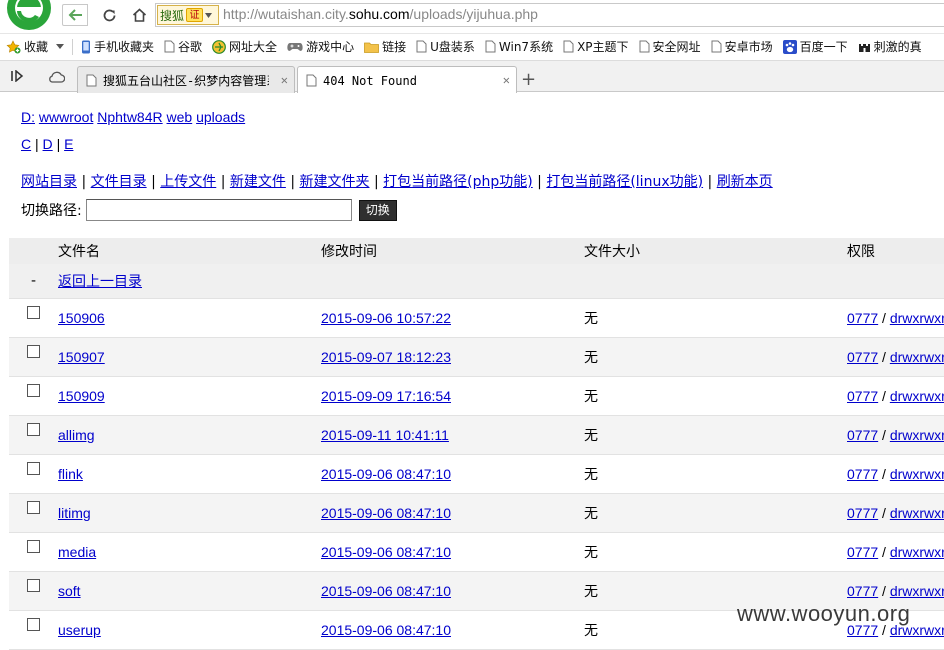 Image resolution: width=944 pixels, height=650 pixels. What do you see at coordinates (77, 552) in the screenshot?
I see `file-name-link: media` at bounding box center [77, 552].